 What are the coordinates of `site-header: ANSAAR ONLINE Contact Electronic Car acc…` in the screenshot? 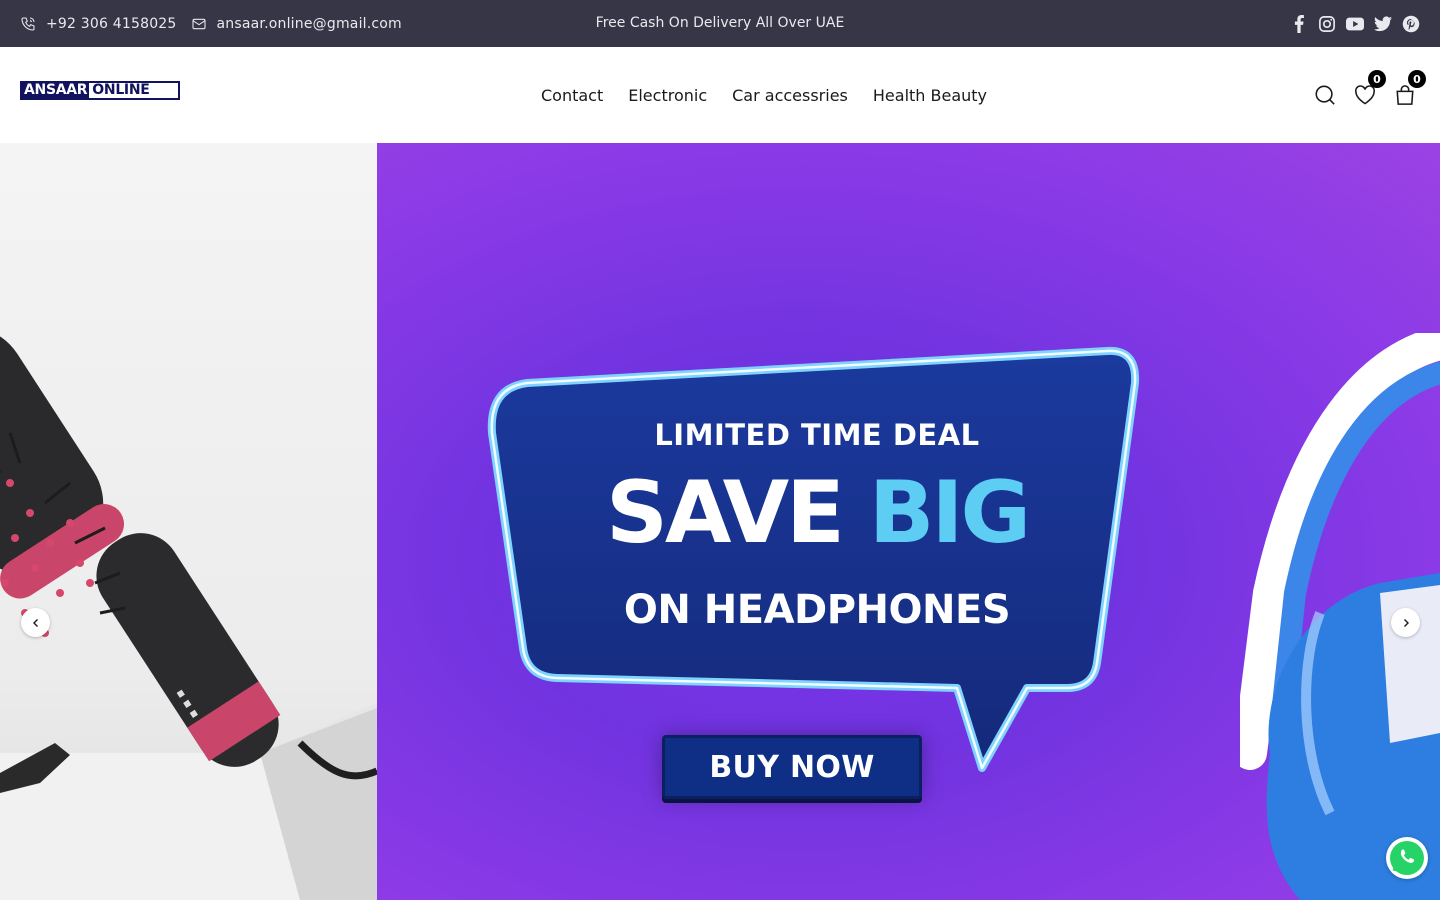 It's located at (720, 95).